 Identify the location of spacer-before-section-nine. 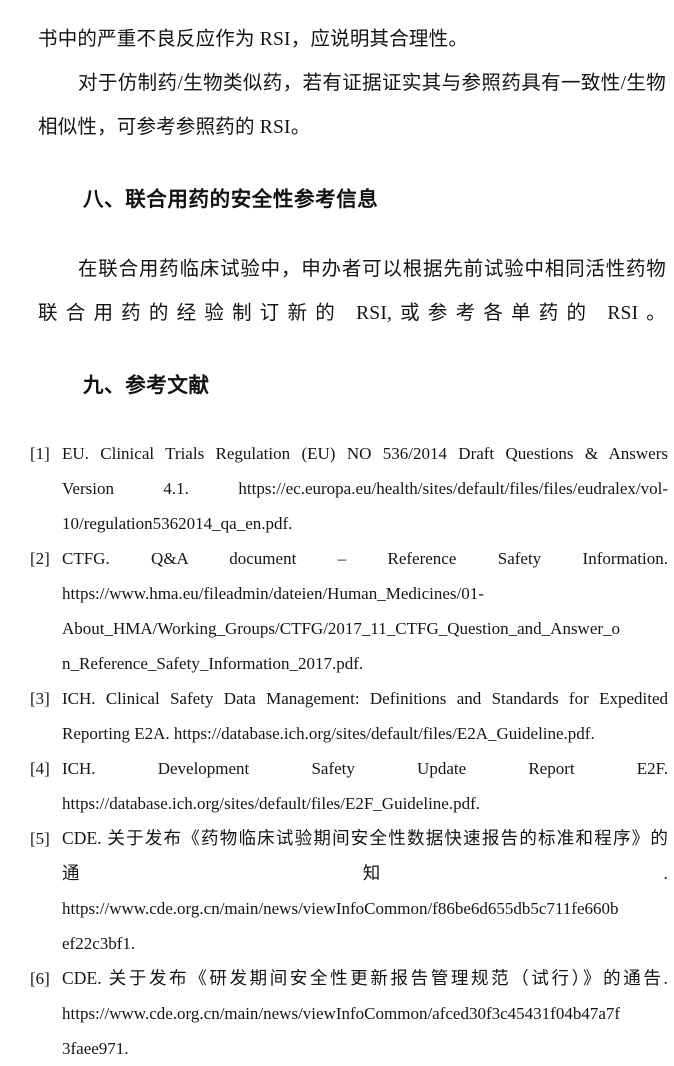
(337, 351).